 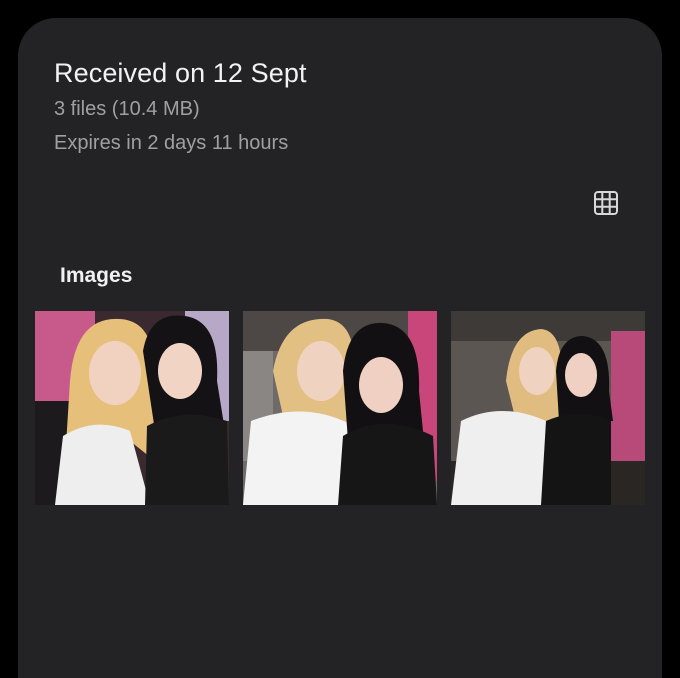 What do you see at coordinates (171, 143) in the screenshot?
I see `expiry-text: Expires in 2 days 11 hours` at bounding box center [171, 143].